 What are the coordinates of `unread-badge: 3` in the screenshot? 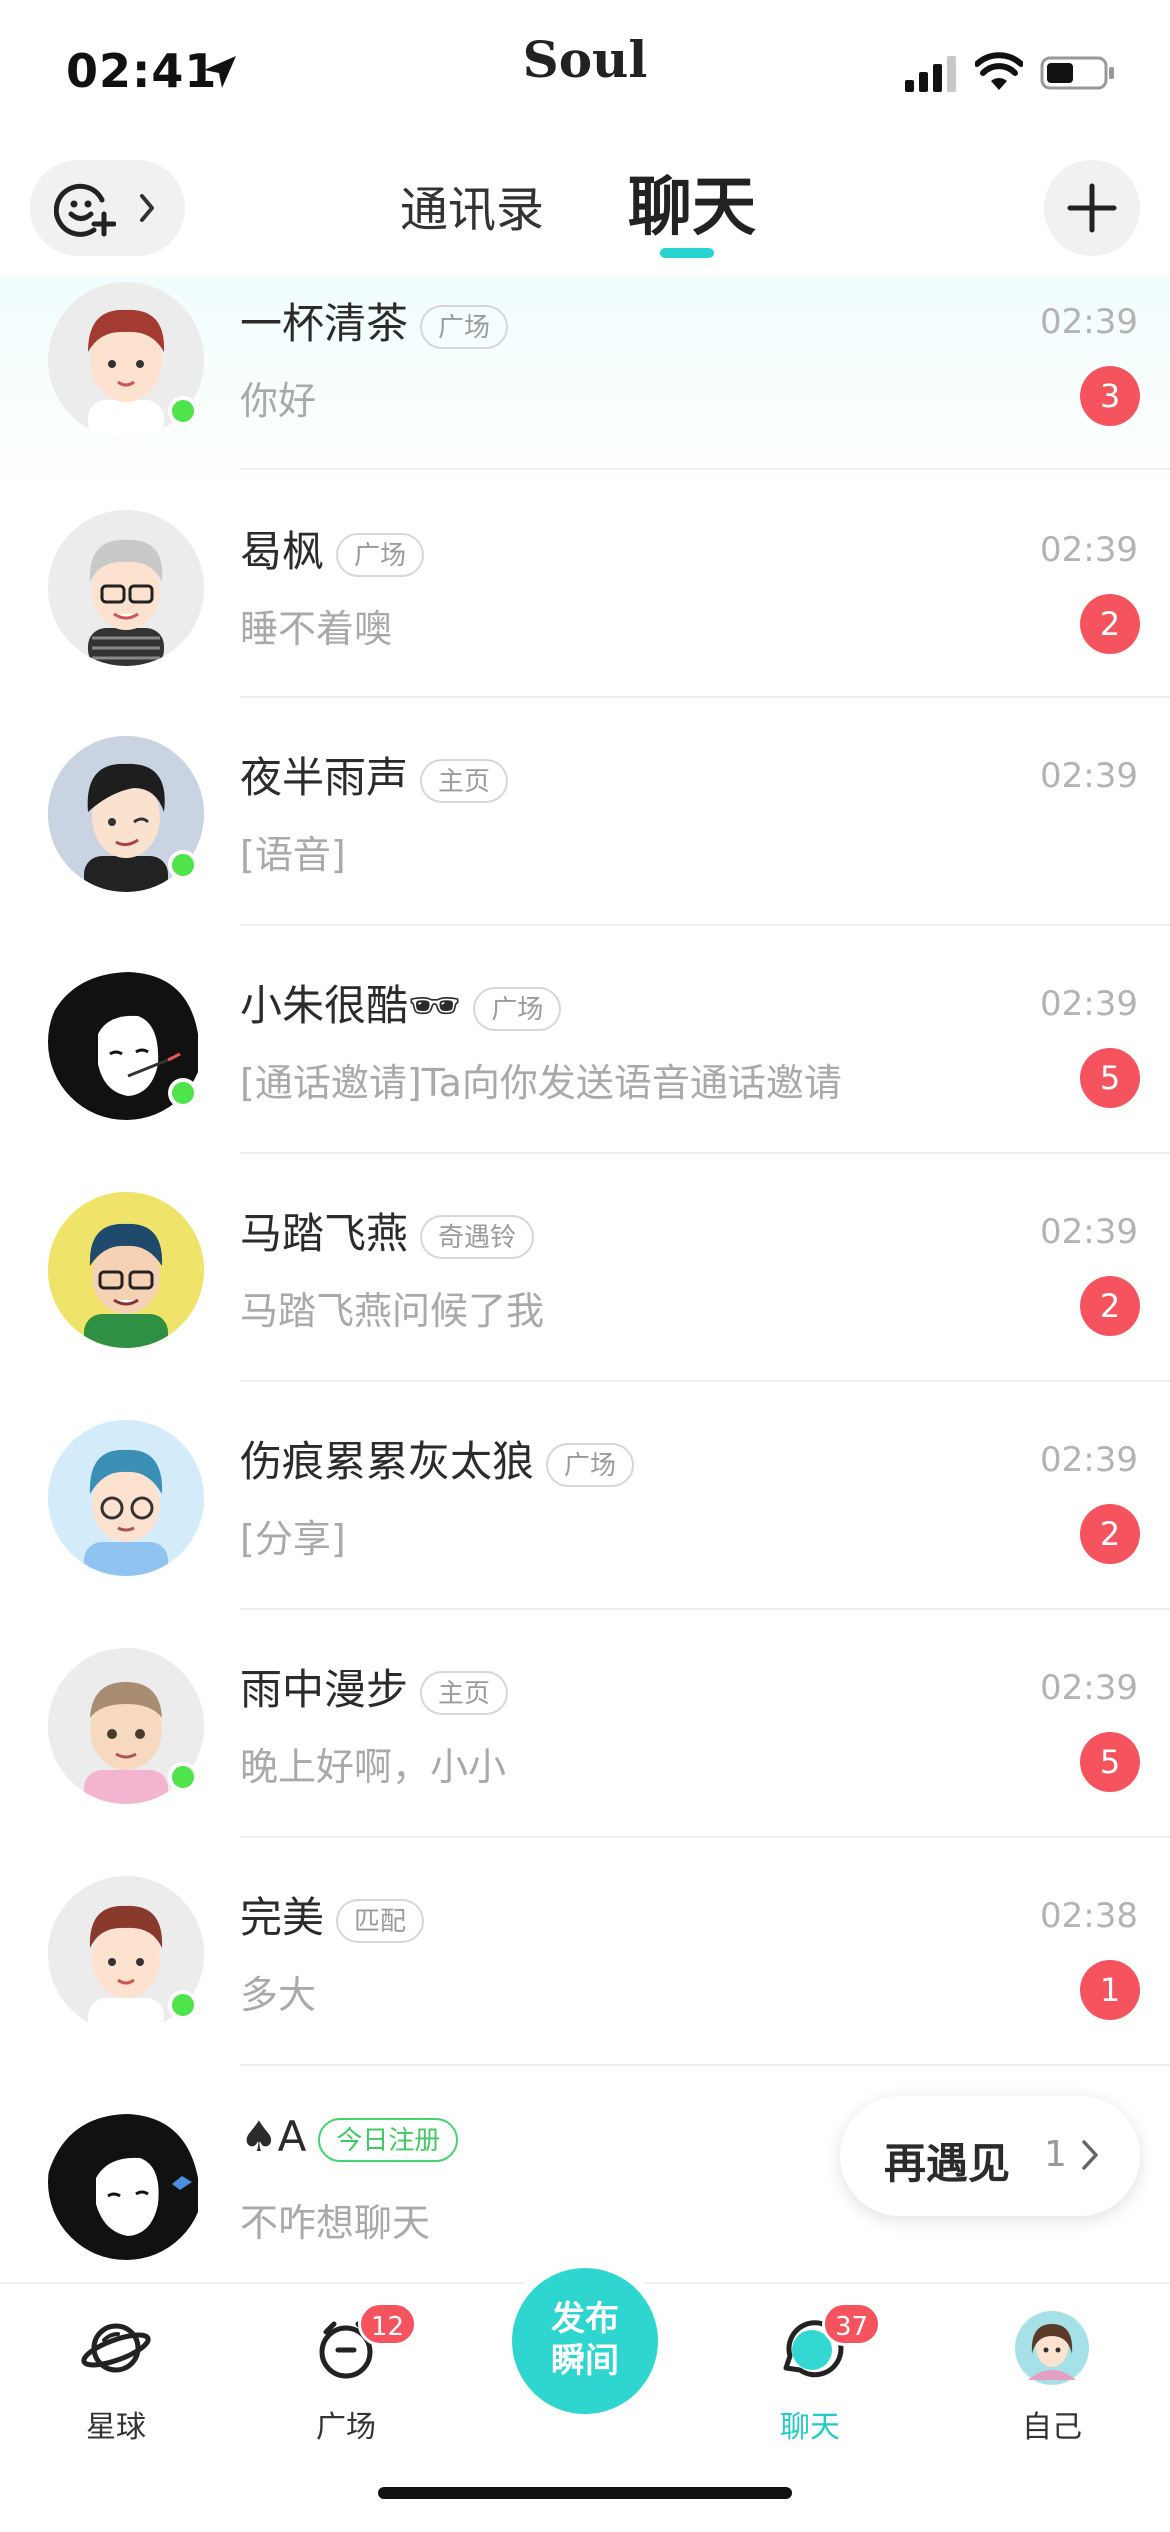 It's located at (1110, 396).